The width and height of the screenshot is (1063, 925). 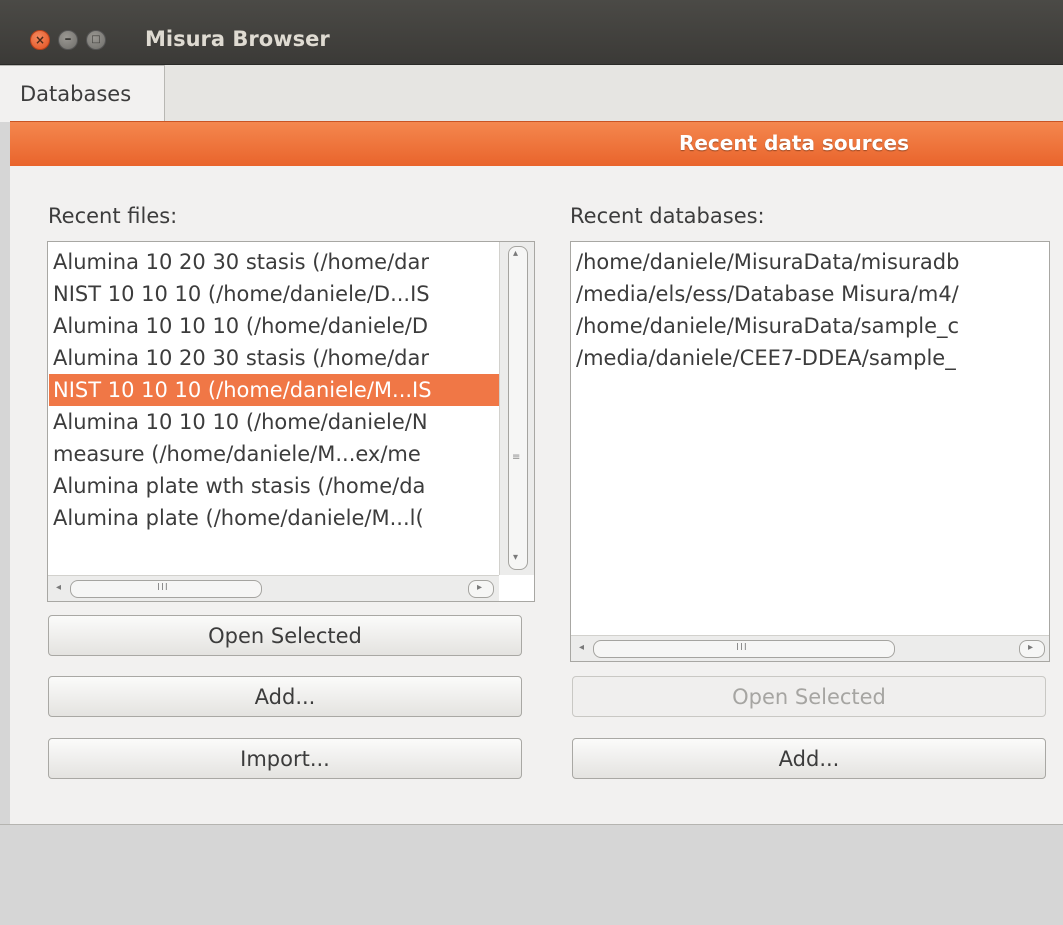 What do you see at coordinates (240, 326) in the screenshot?
I see `list-item: Alumina 10 10 10 (/home/daniele/D` at bounding box center [240, 326].